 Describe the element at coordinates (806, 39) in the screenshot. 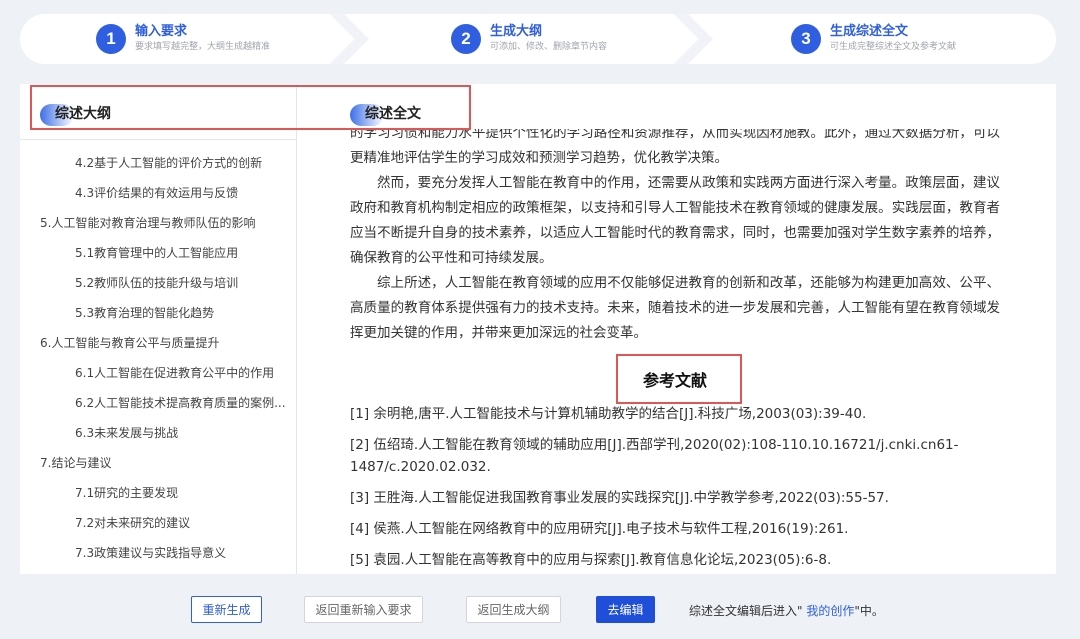

I see `step-number-badge: 3` at that location.